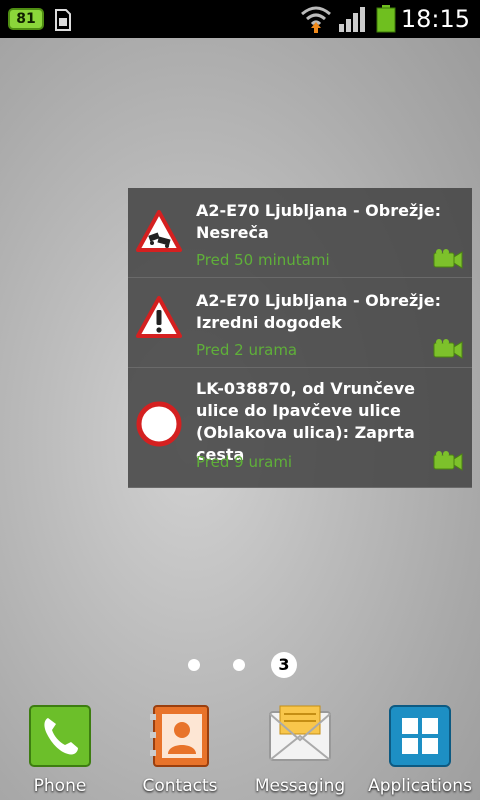 The height and width of the screenshot is (800, 480). Describe the element at coordinates (63, 22) in the screenshot. I see `sim-icon` at that location.